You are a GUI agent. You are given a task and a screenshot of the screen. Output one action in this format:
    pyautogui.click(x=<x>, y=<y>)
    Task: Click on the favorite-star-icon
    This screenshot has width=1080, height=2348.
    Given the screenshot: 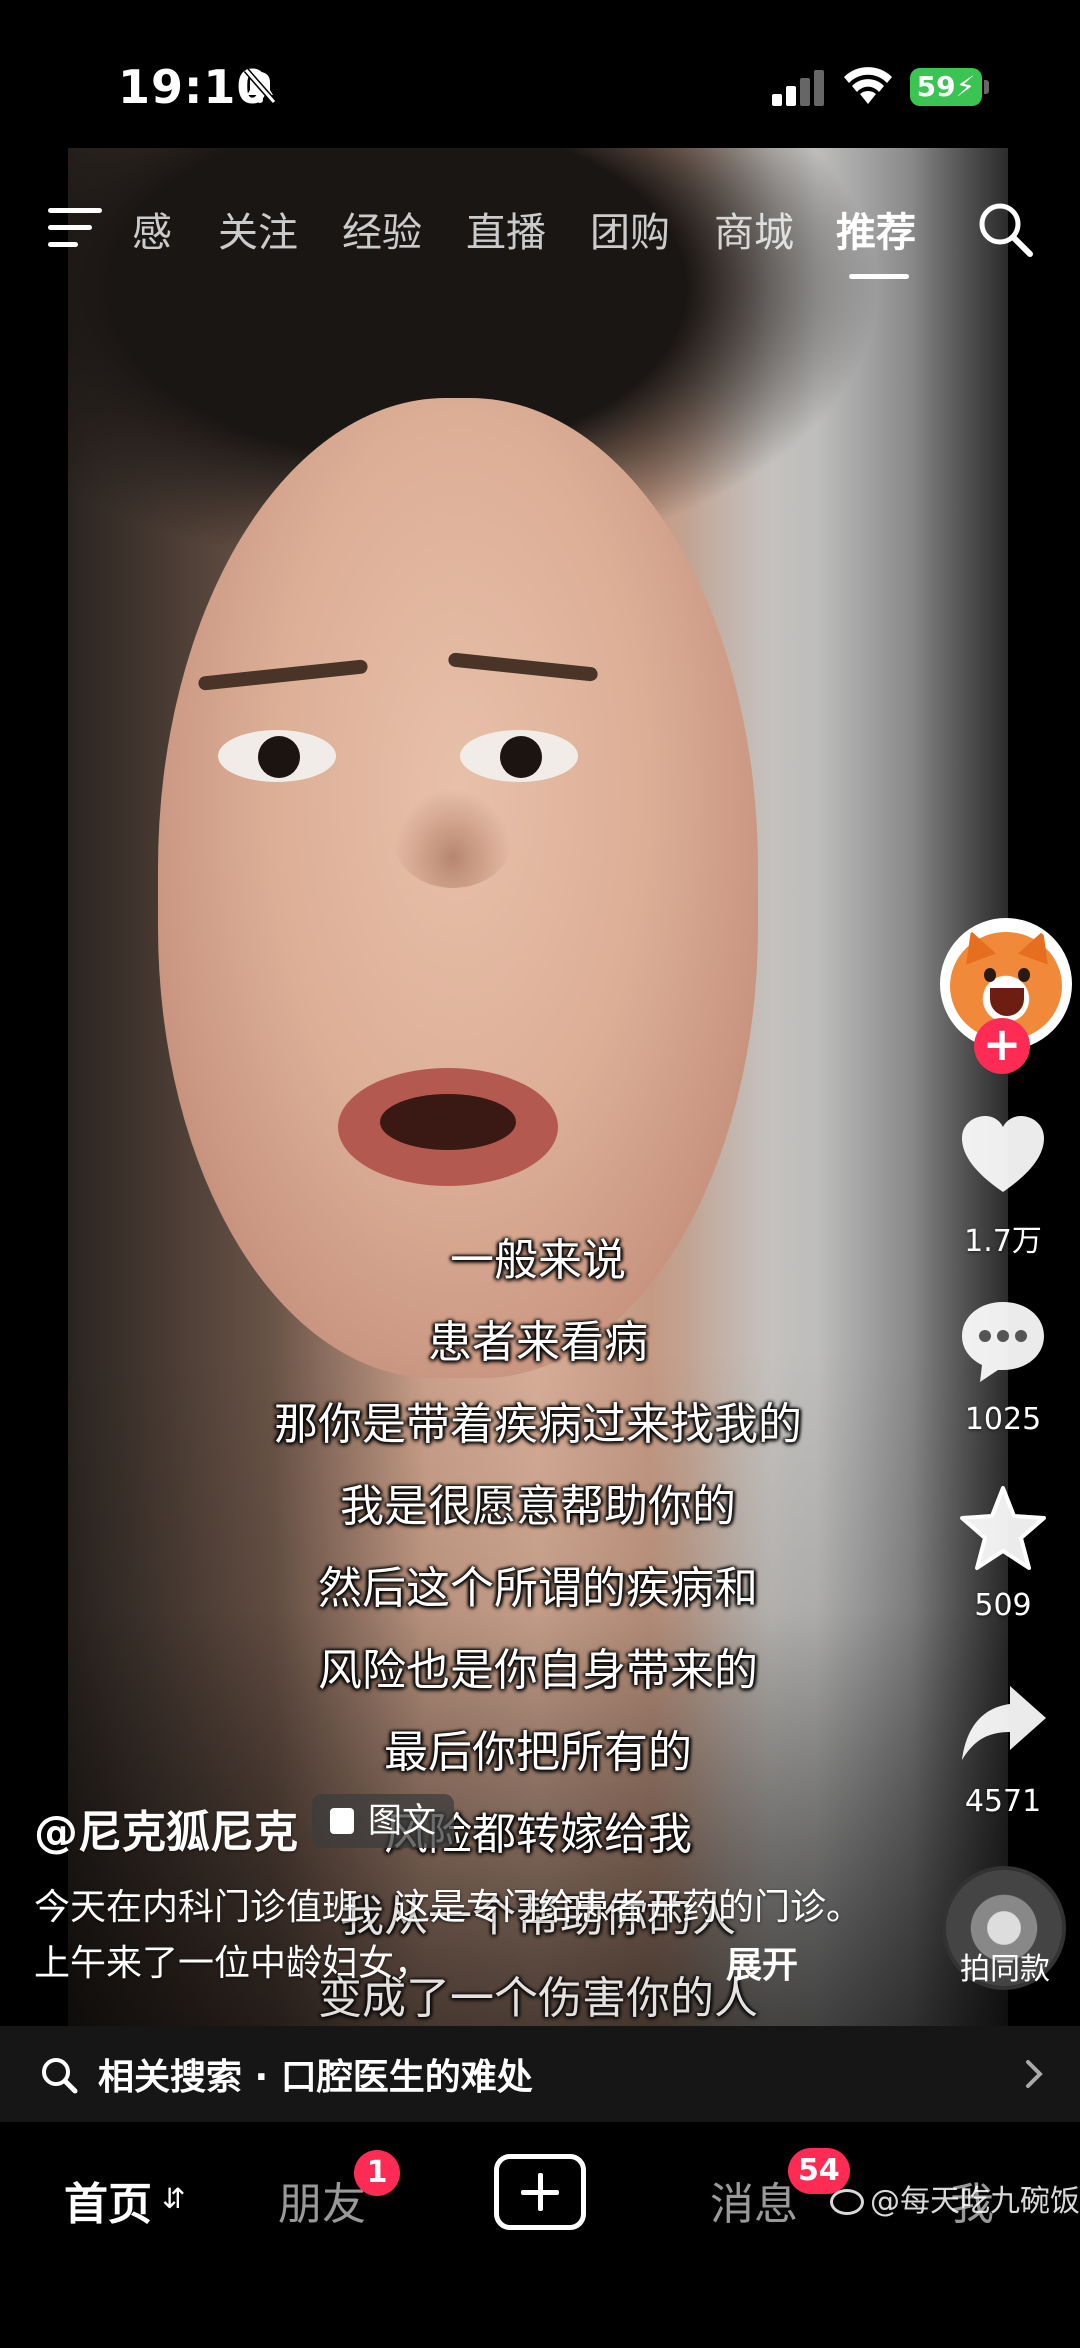 What is the action you would take?
    pyautogui.click(x=1003, y=1529)
    